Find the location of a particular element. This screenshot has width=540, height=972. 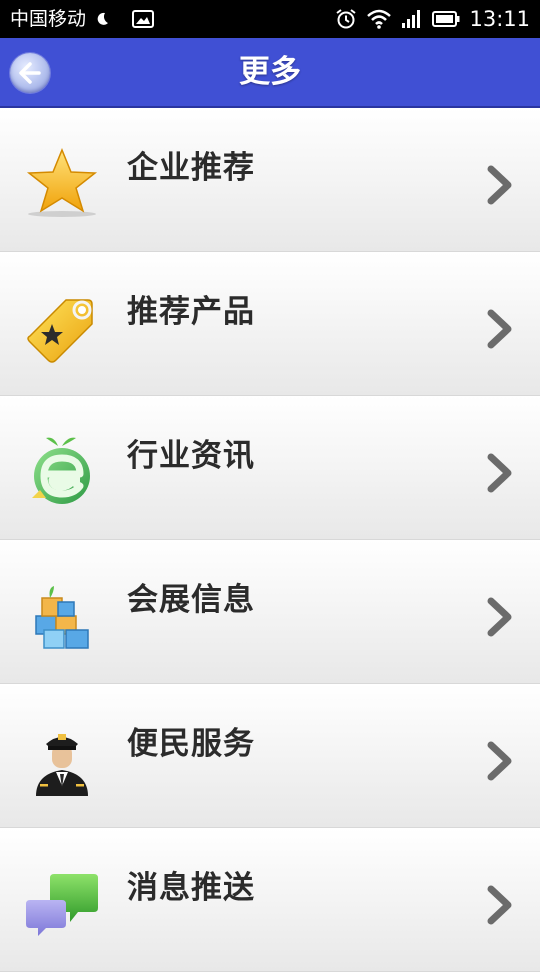

status-right: 13:11 is located at coordinates (432, 19).